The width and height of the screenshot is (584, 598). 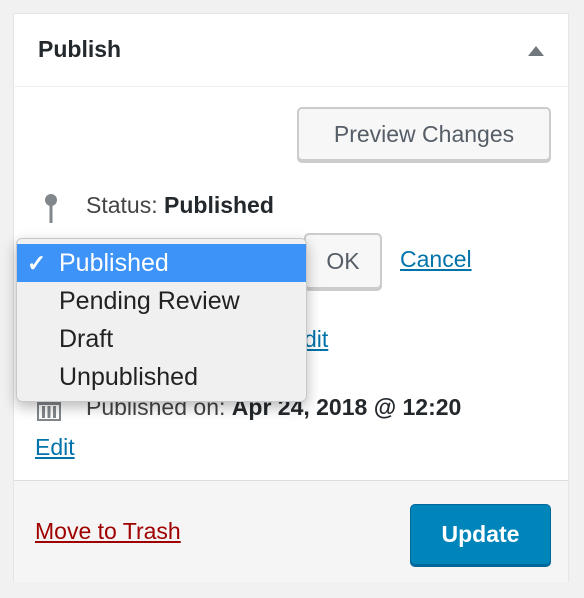 I want to click on status-option-label: Unpublished, so click(x=128, y=377).